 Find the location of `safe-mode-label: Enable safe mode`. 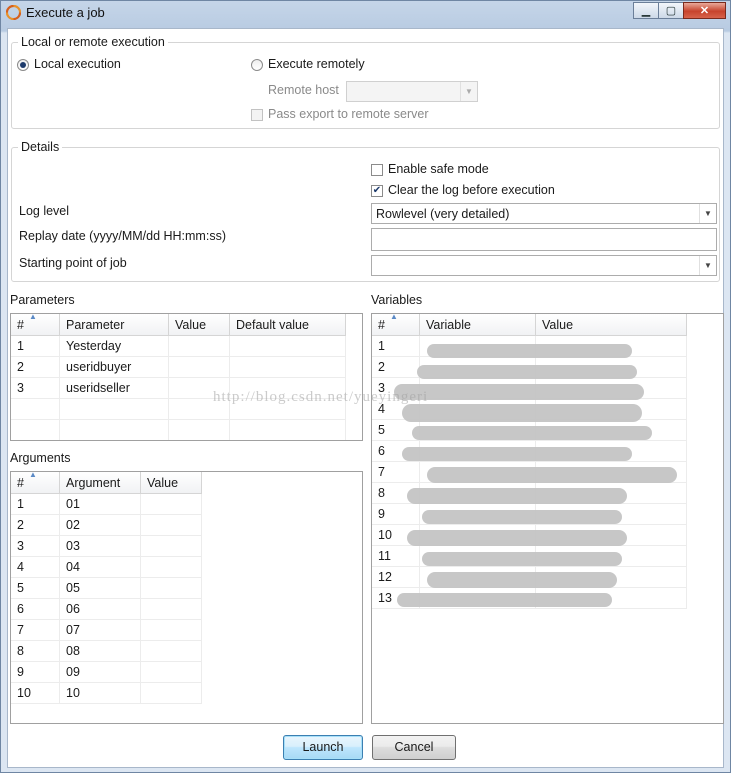

safe-mode-label: Enable safe mode is located at coordinates (438, 169).